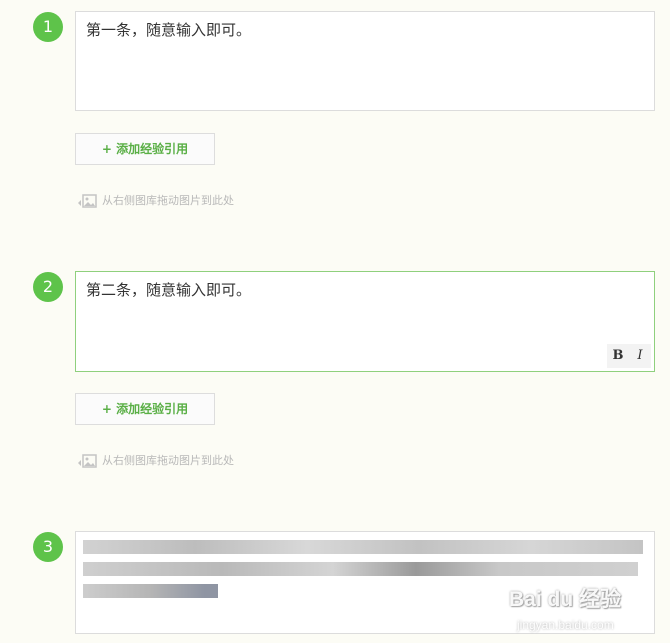 Image resolution: width=670 pixels, height=643 pixels. Describe the element at coordinates (565, 625) in the screenshot. I see `watermark-url: jingyan.baidu.com` at that location.